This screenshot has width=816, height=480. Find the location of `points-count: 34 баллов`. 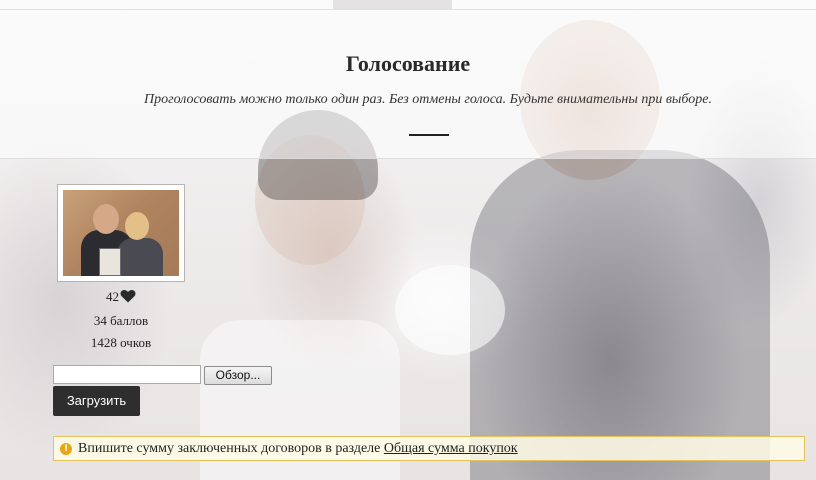

points-count: 34 баллов is located at coordinates (121, 320).